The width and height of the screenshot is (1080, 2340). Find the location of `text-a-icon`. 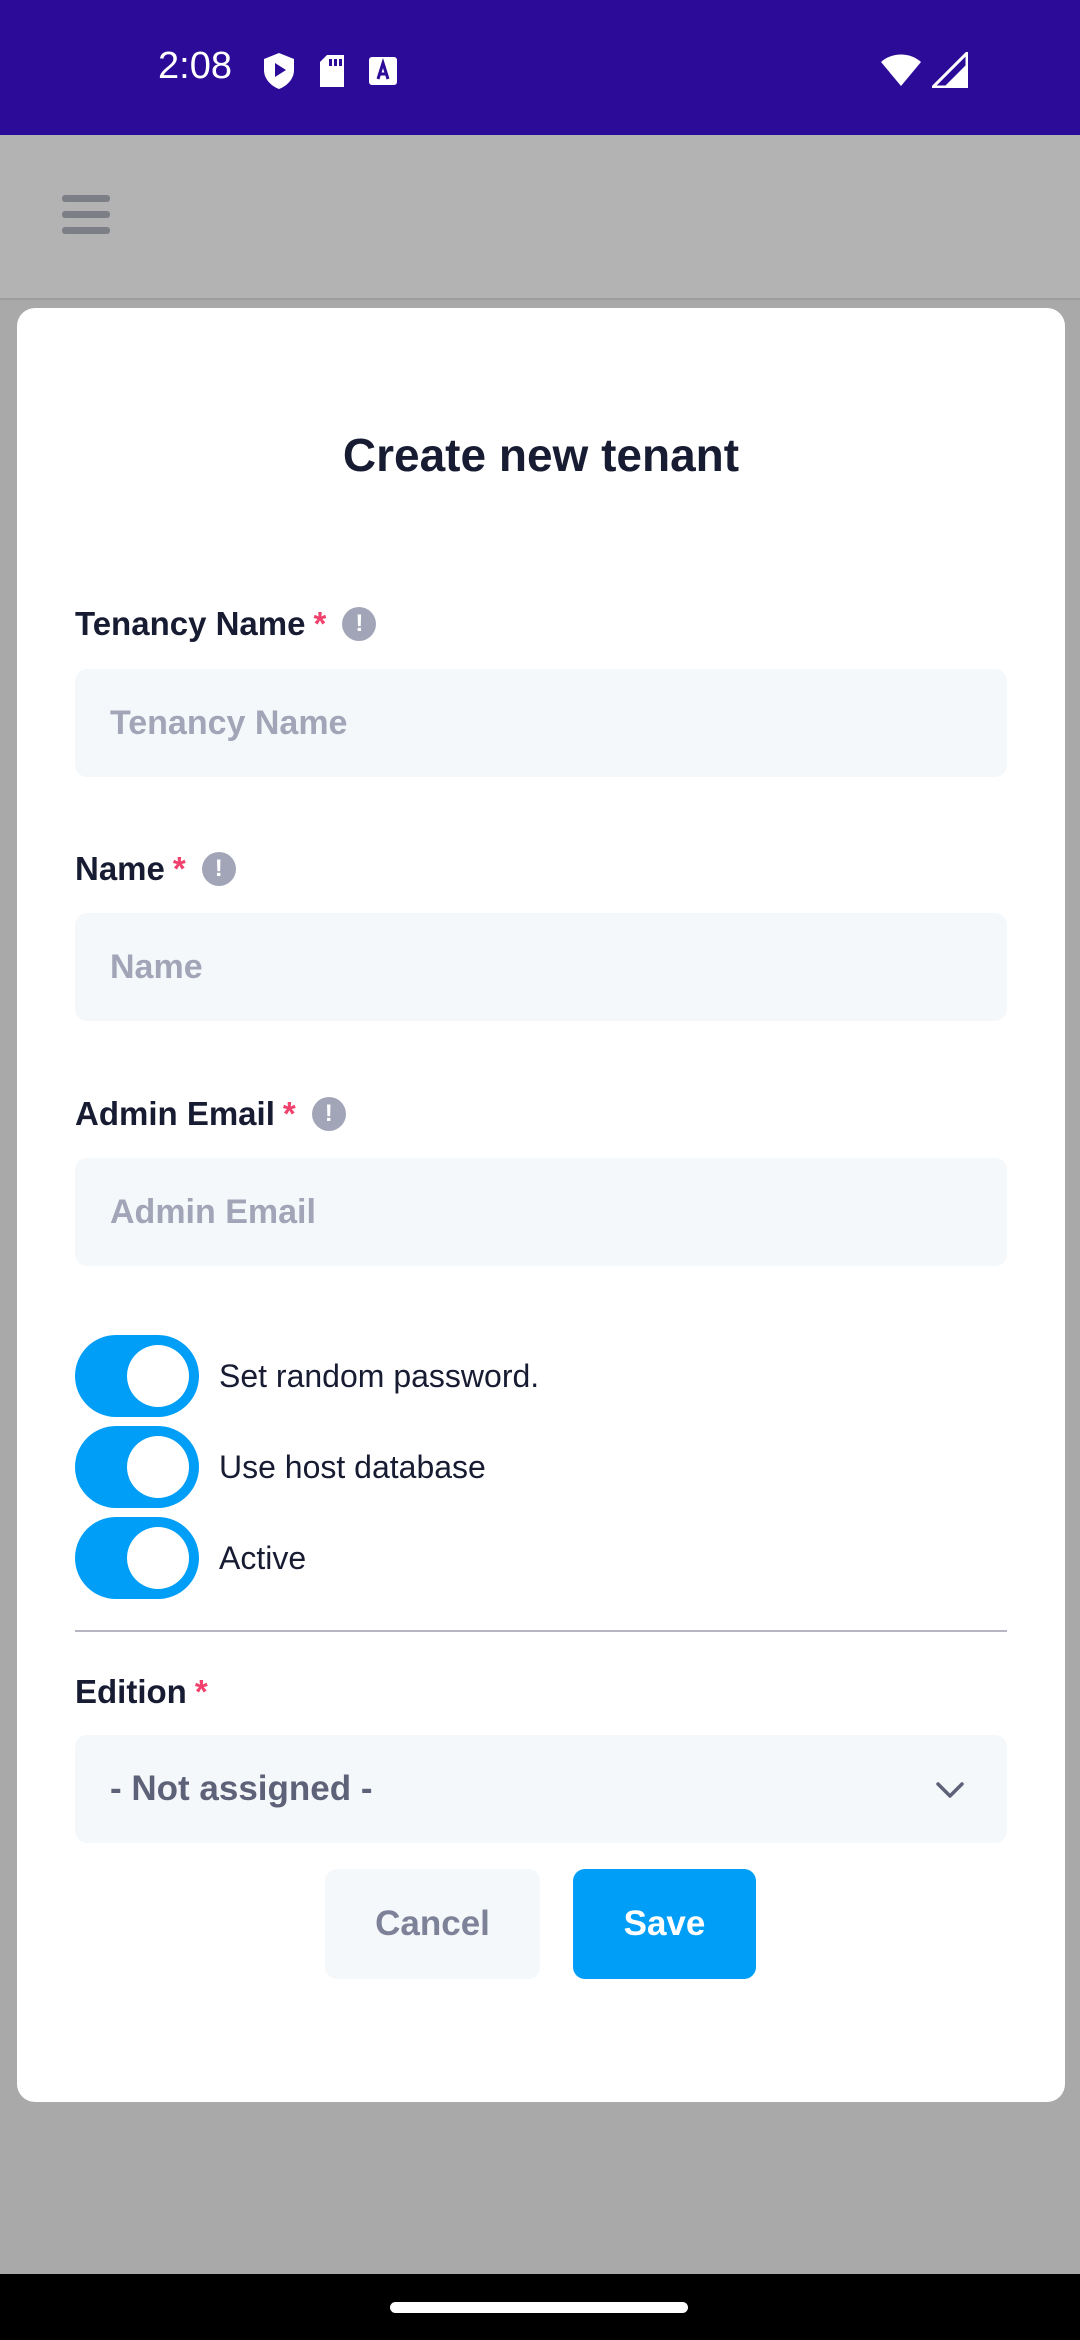

text-a-icon is located at coordinates (383, 71).